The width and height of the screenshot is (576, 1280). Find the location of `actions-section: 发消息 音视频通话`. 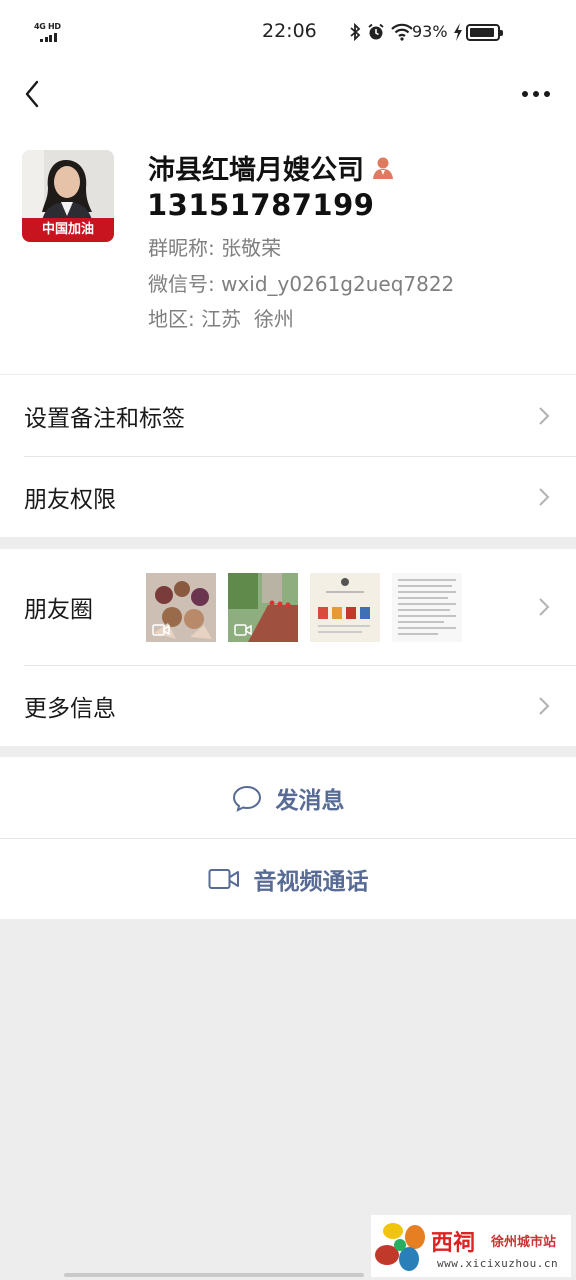

actions-section: 发消息 音视频通话 is located at coordinates (288, 838).